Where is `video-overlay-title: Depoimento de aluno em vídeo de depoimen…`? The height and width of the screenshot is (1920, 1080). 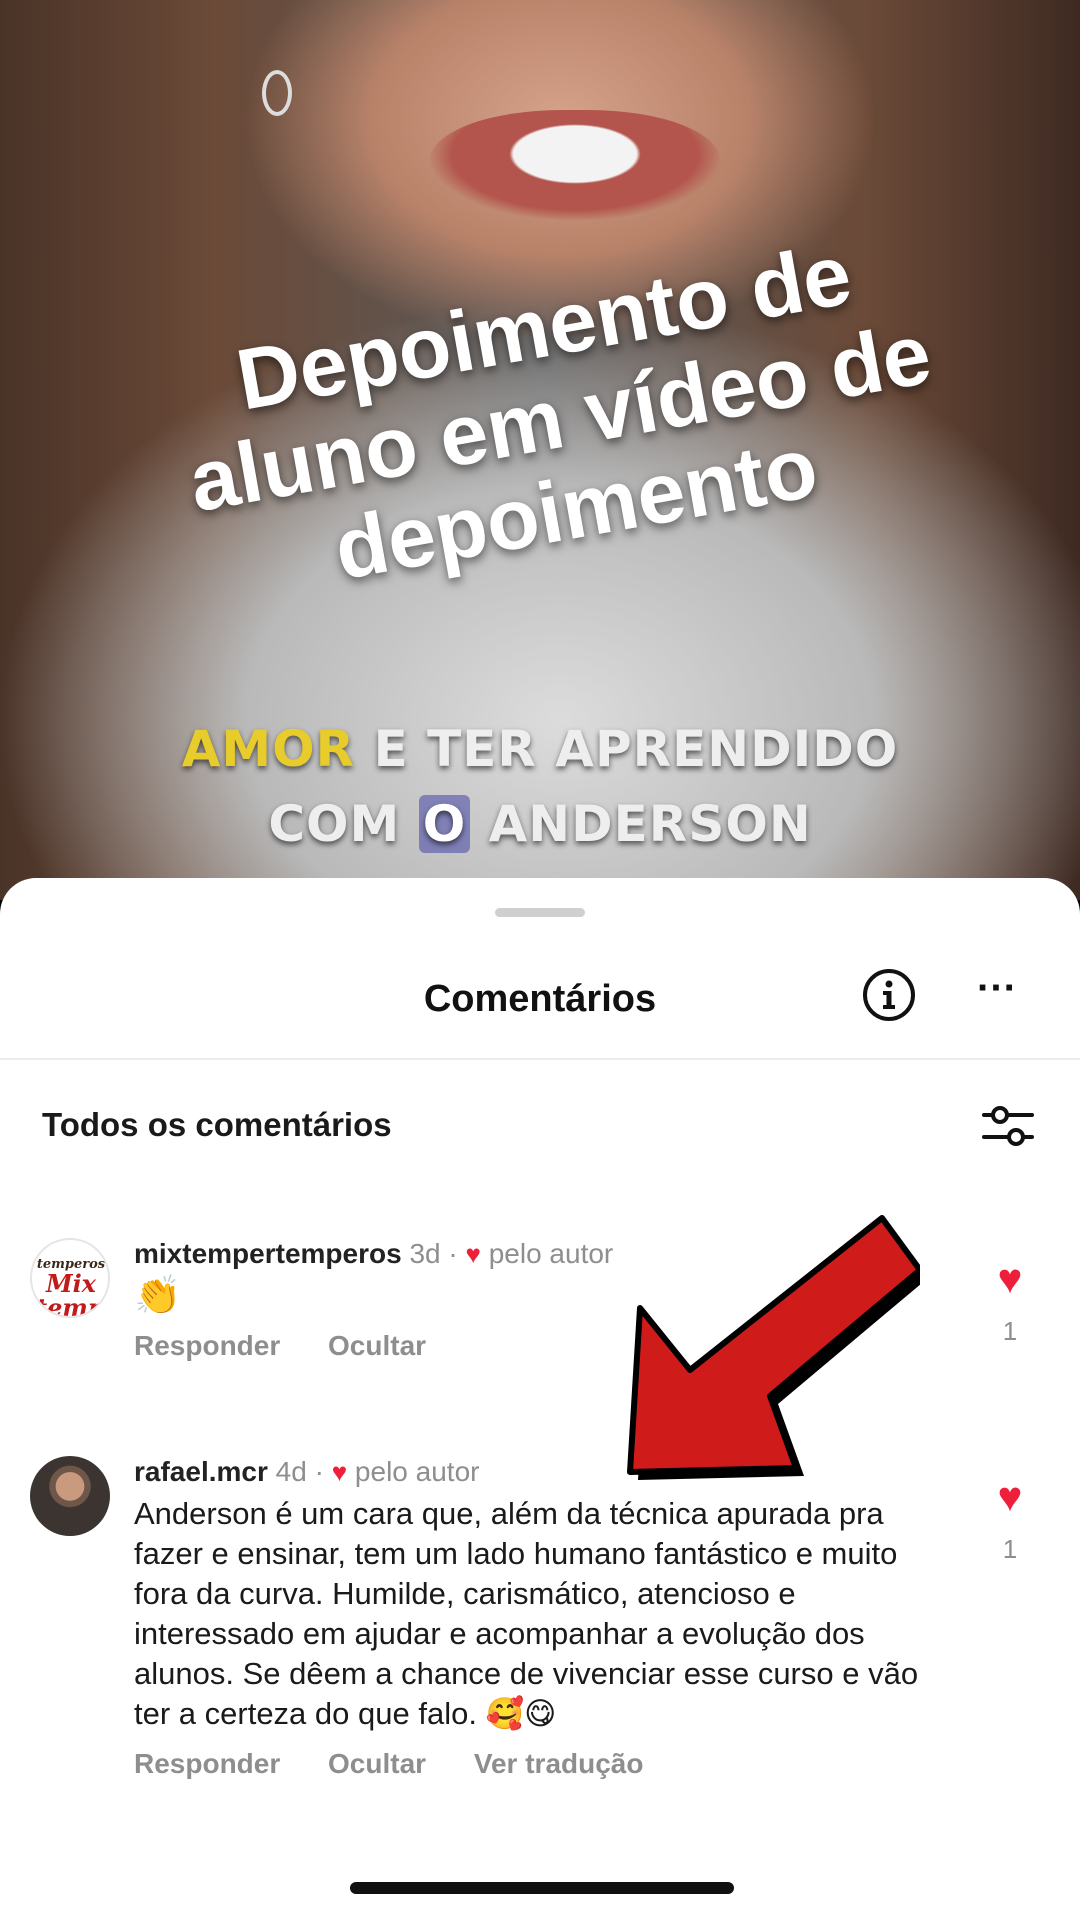 video-overlay-title: Depoimento de aluno em vídeo de depoimen… is located at coordinates (560, 412).